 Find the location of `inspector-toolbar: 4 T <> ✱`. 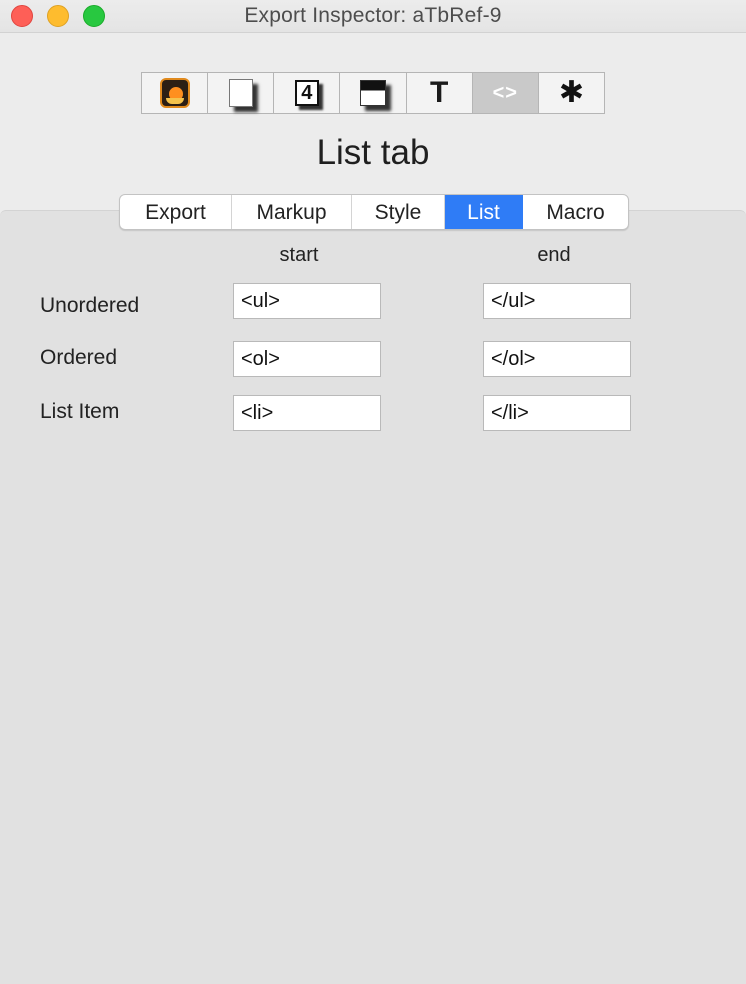

inspector-toolbar: 4 T <> ✱ is located at coordinates (373, 93).